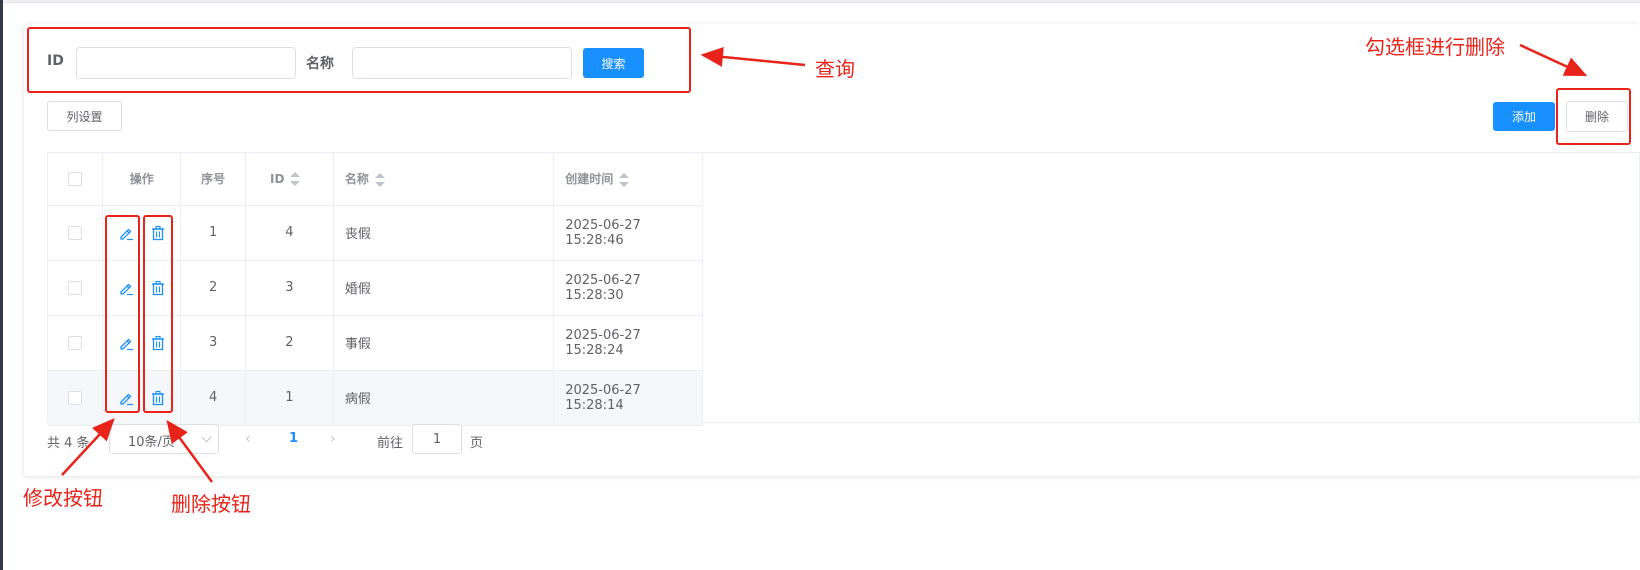 This screenshot has height=570, width=1640. What do you see at coordinates (190, 451) in the screenshot?
I see `arrow-delete` at bounding box center [190, 451].